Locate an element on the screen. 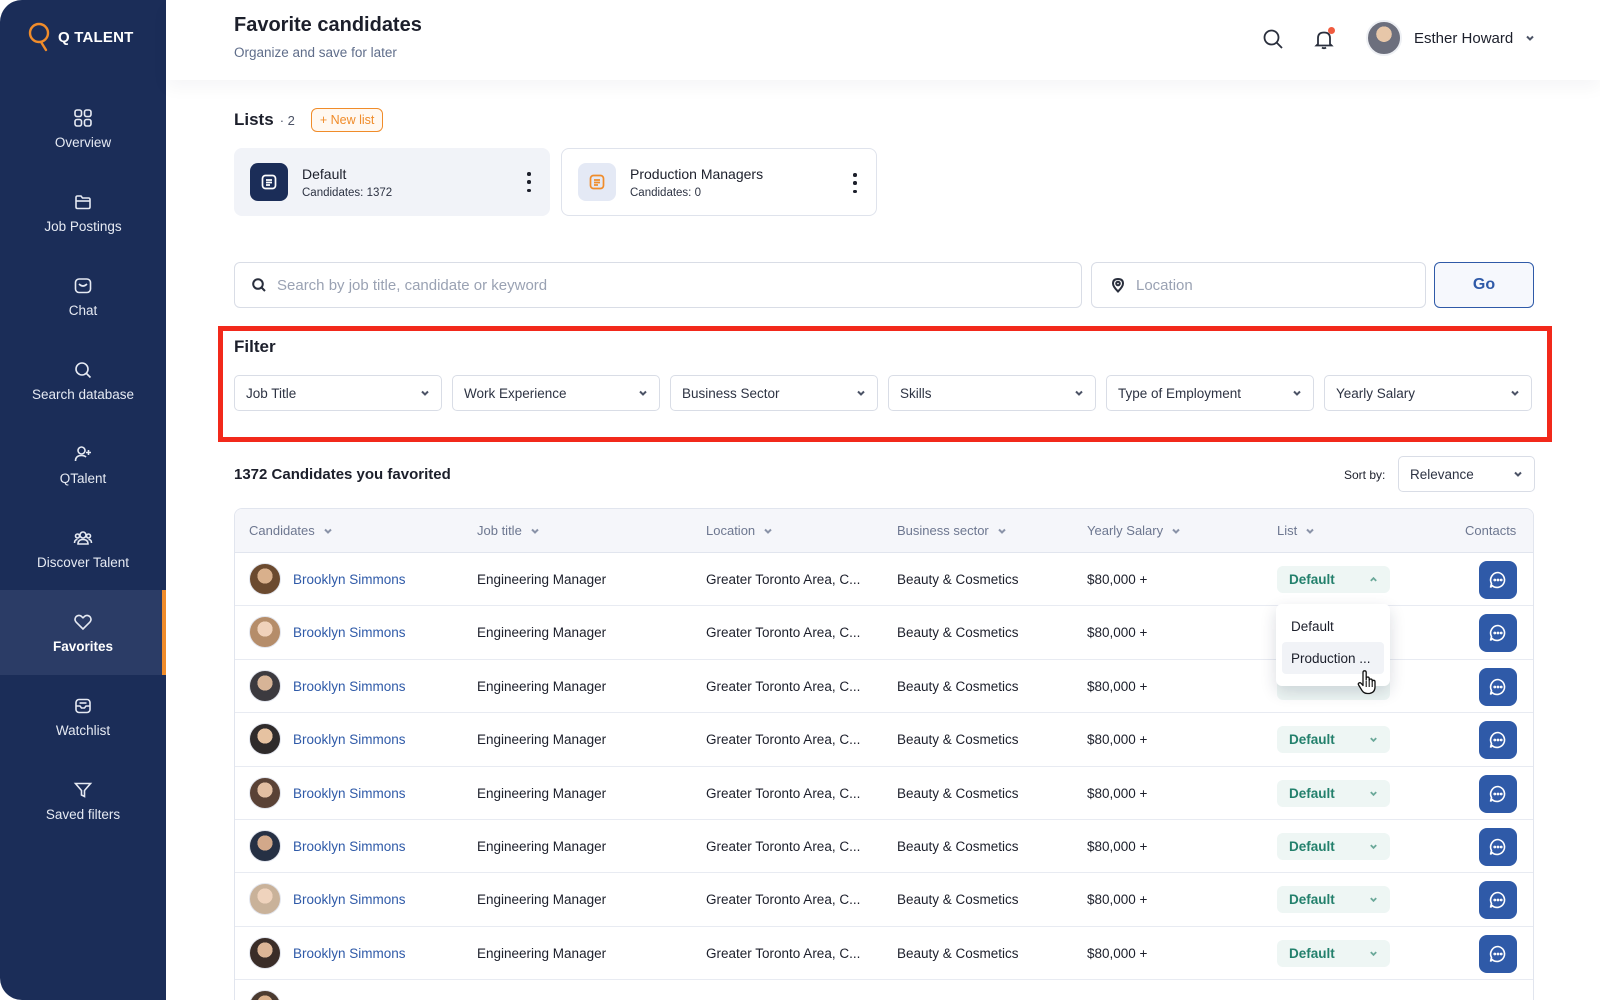 The width and height of the screenshot is (1600, 1000). filter-business-sector: Business Sector is located at coordinates (774, 393).